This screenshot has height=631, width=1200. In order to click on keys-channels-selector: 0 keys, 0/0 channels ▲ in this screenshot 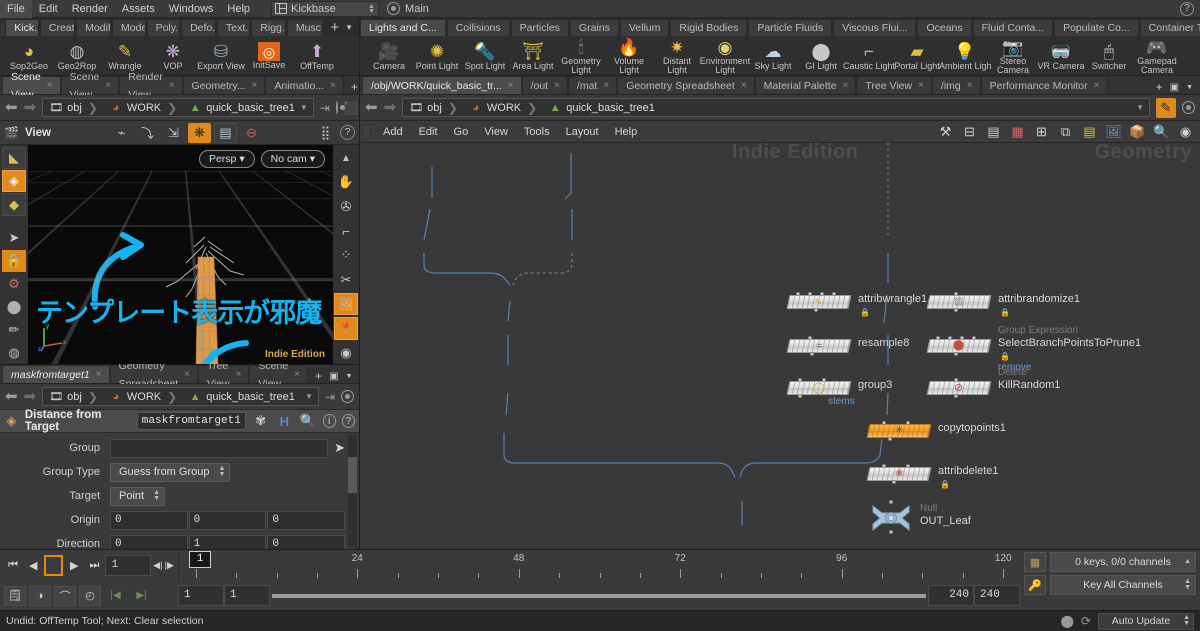, I will do `click(1123, 562)`.